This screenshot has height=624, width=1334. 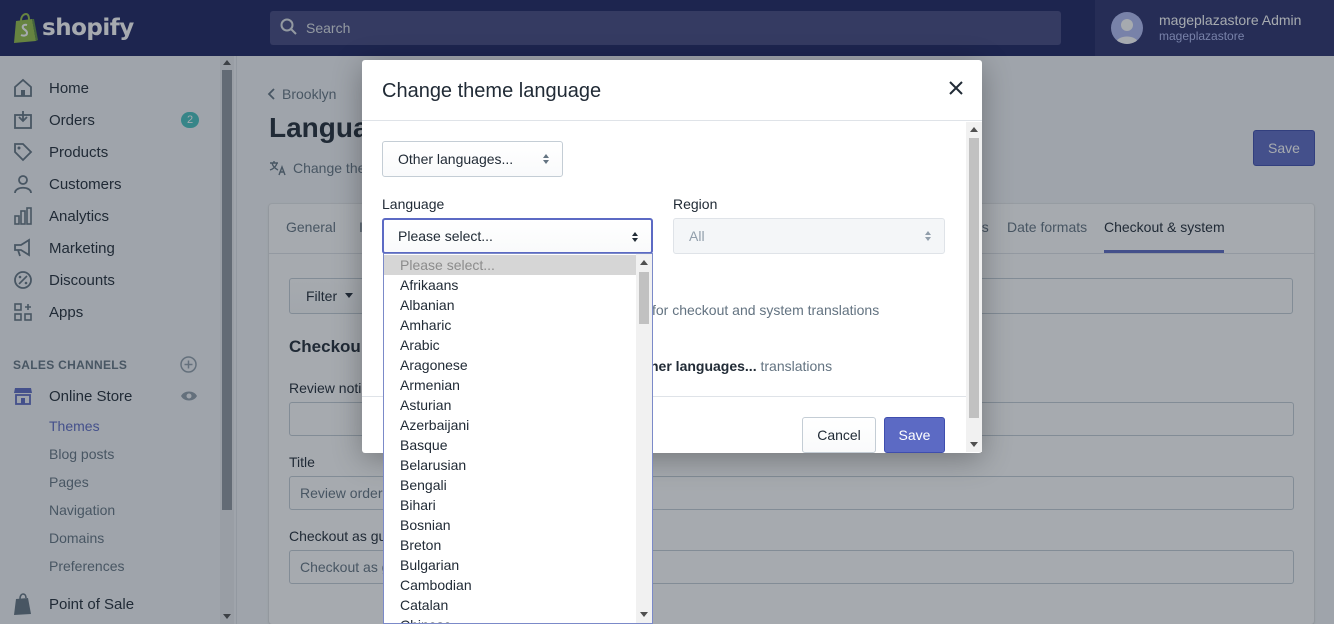 I want to click on language-option: Albanian, so click(x=510, y=305).